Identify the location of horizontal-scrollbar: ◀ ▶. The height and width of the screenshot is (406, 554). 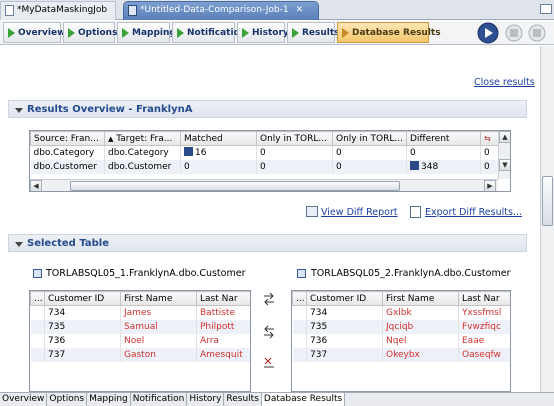
(264, 185).